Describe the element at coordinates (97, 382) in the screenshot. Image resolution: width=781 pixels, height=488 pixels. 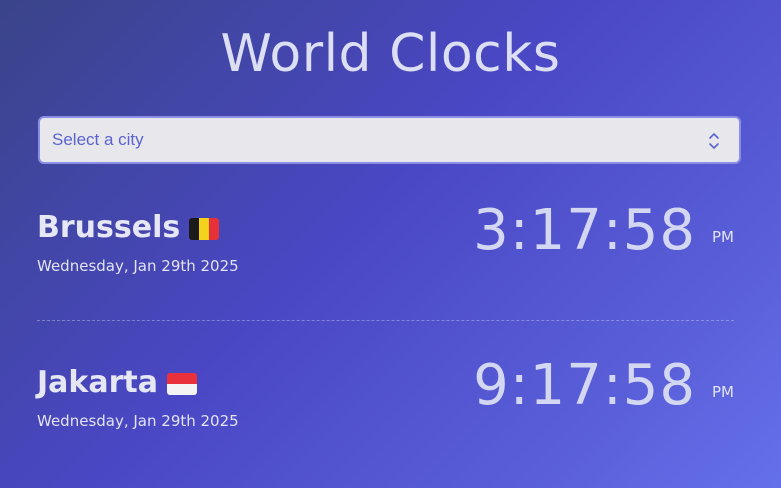
I see `city-name: Jakarta` at that location.